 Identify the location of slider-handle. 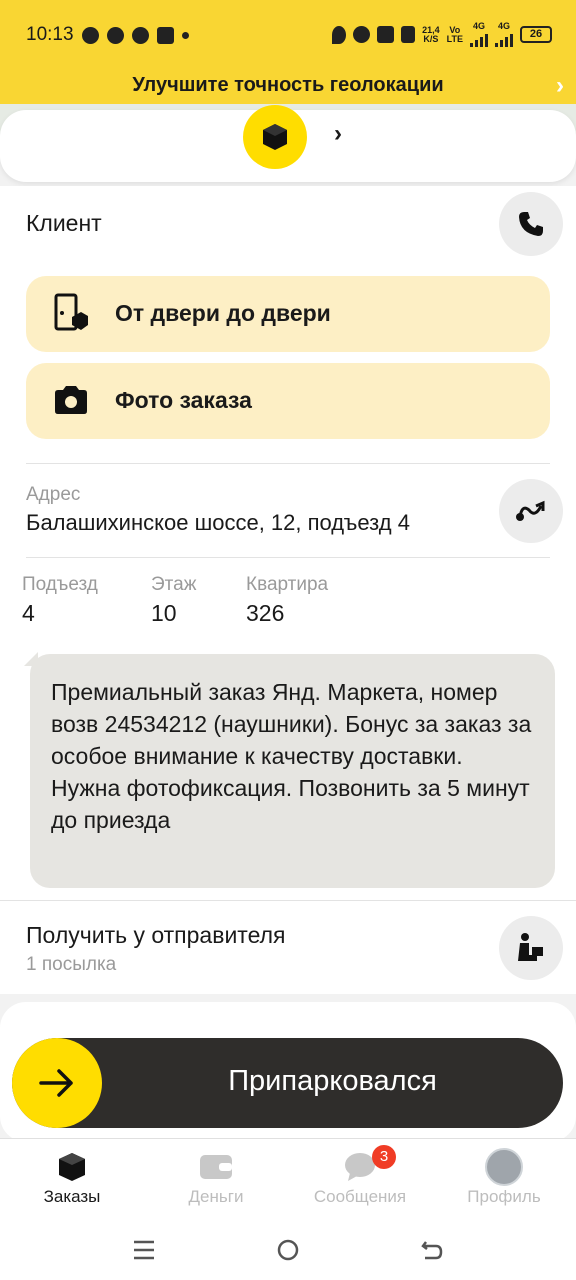
(57, 1083).